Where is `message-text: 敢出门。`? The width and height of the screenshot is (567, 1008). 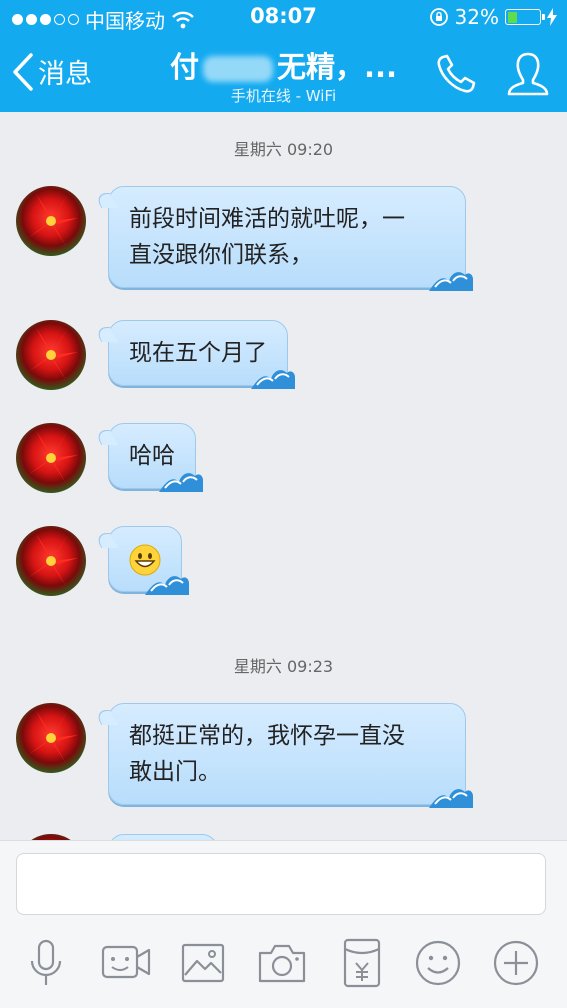
message-text: 敢出门。 is located at coordinates (175, 772).